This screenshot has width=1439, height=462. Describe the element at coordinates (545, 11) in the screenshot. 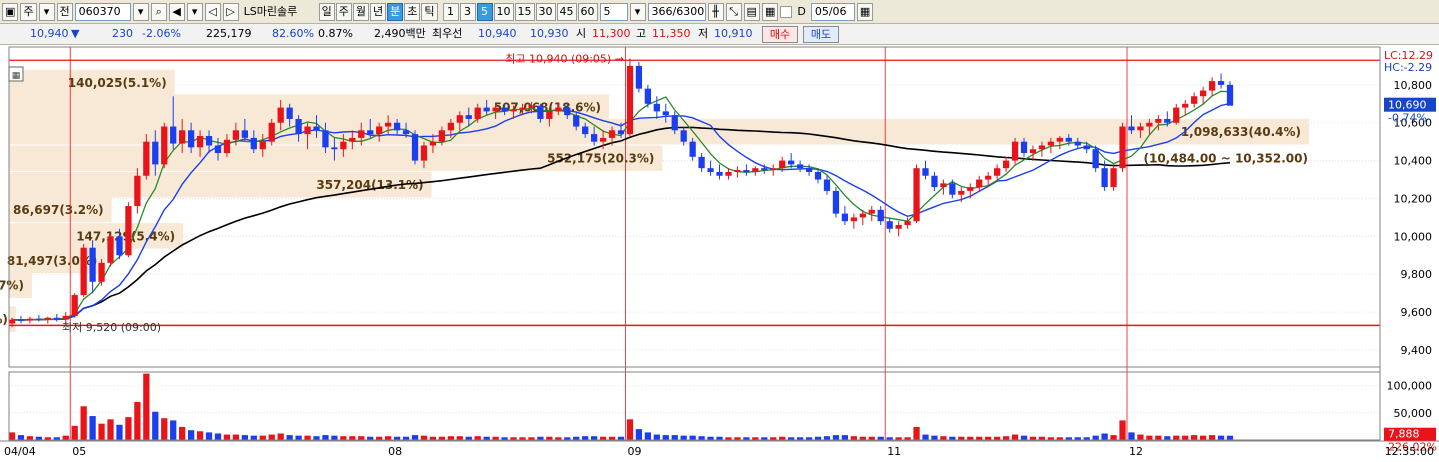

I see `interval-button-30: 30` at that location.